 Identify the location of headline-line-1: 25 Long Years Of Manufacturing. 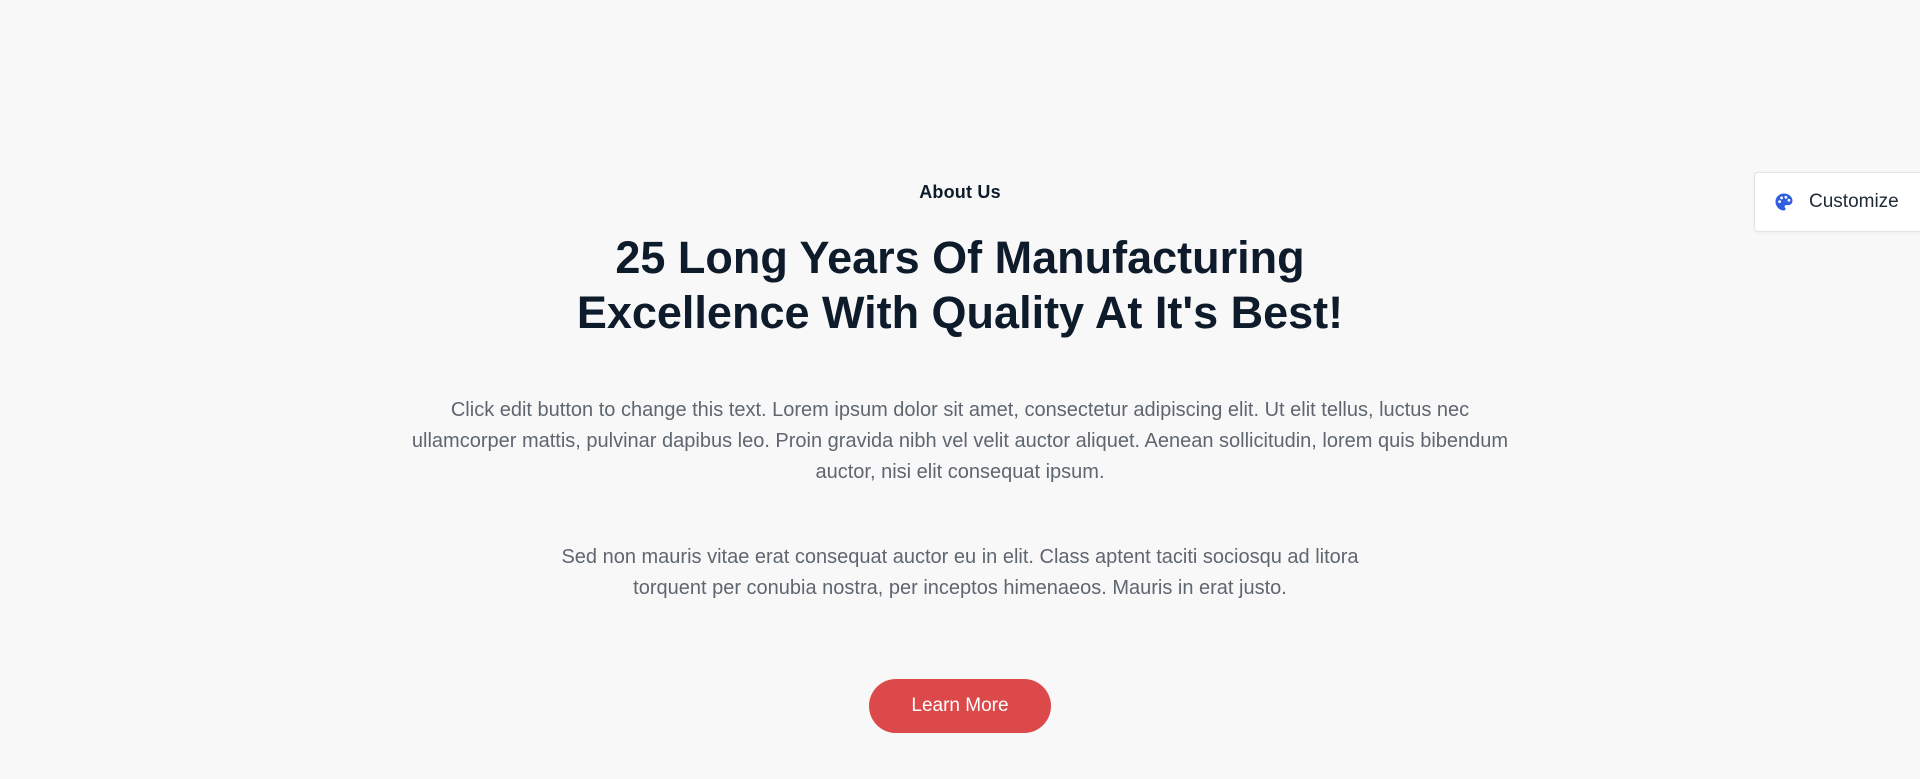
(960, 257).